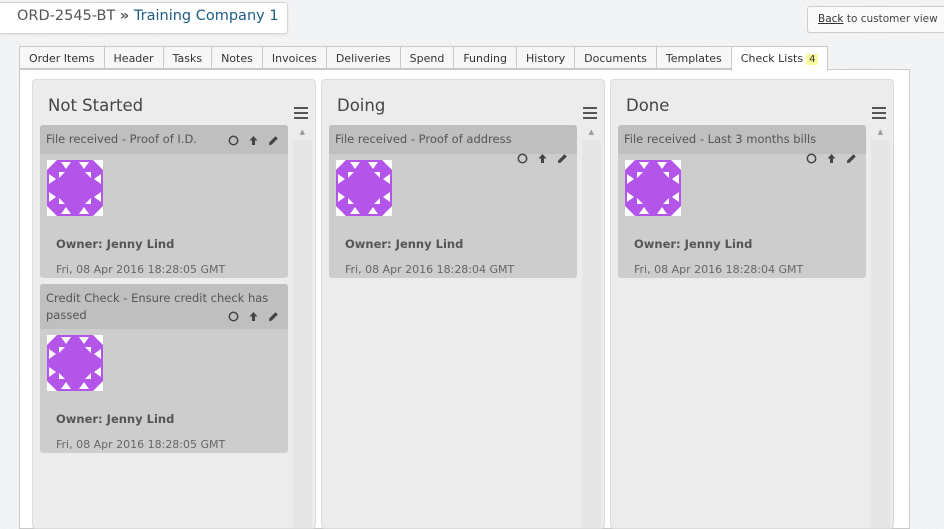  I want to click on back-link-suffix: to customer view, so click(890, 19).